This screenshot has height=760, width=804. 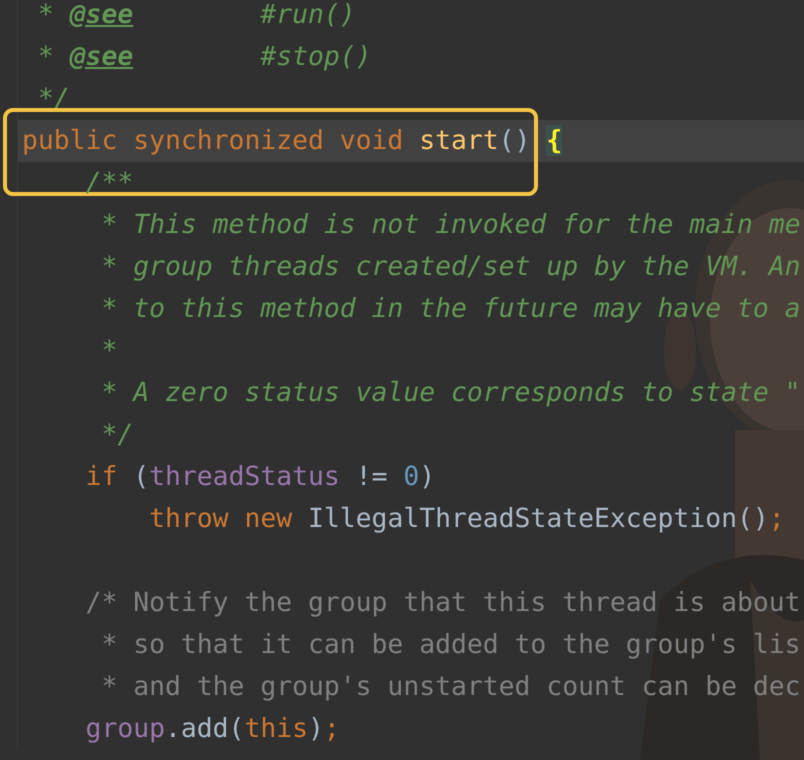 I want to click on code-line: * @see #run(), so click(x=196, y=16).